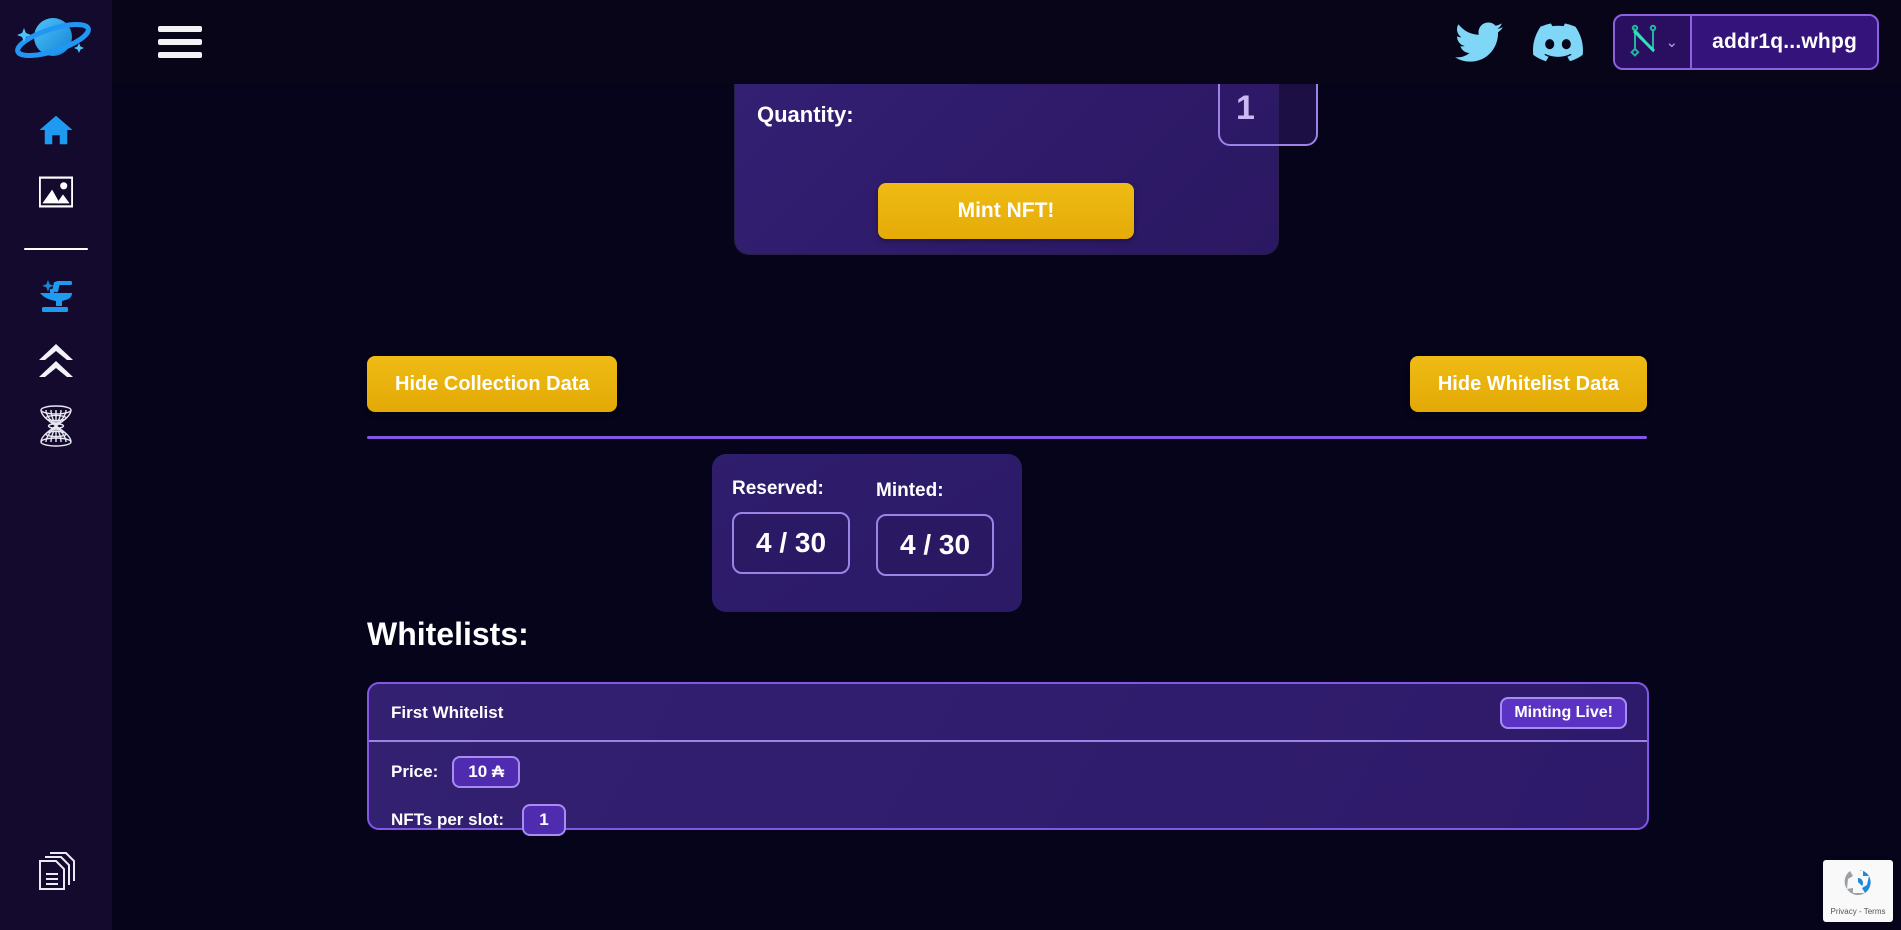  I want to click on sidebar-item-forge, so click(56, 298).